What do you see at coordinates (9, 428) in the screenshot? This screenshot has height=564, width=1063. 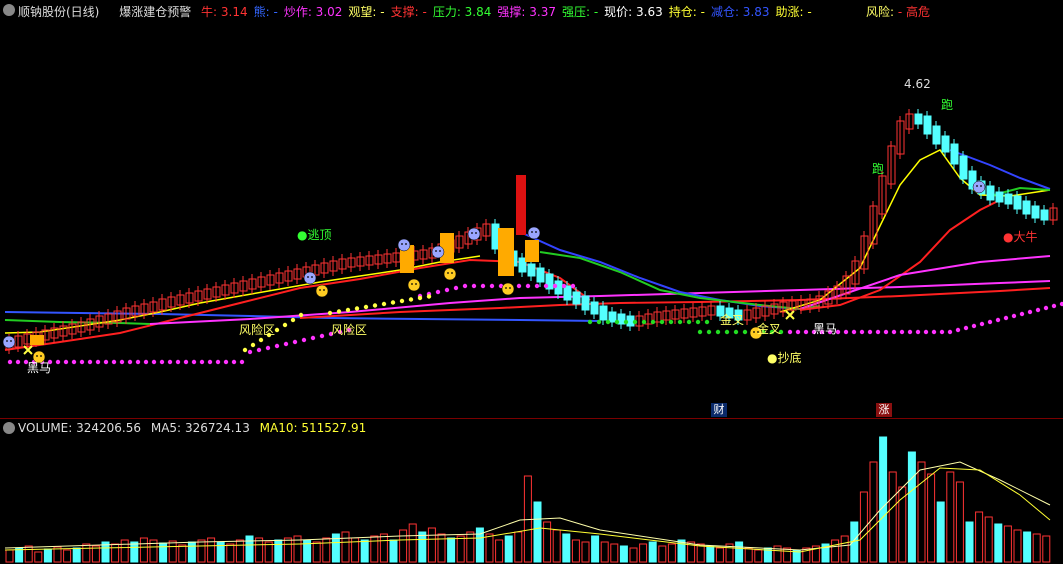 I see `collapse-volume-icon` at bounding box center [9, 428].